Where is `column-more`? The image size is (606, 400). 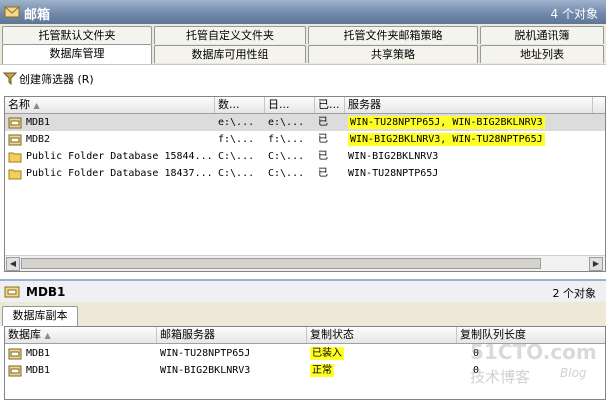
column-more is located at coordinates (599, 105).